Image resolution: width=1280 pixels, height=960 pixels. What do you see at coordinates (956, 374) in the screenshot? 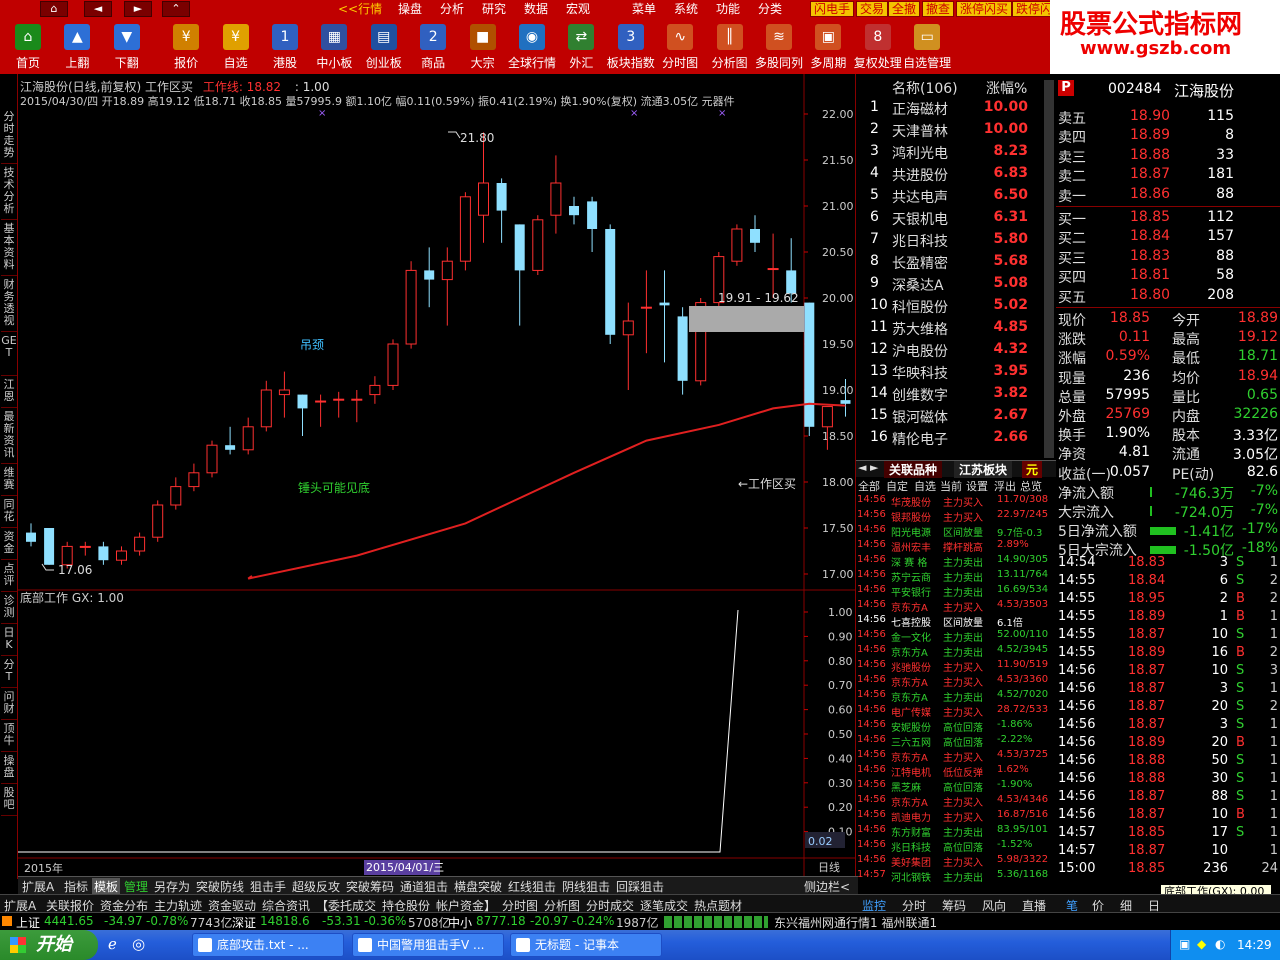
I see `rank-row: 13 华映科技 3.95` at bounding box center [956, 374].